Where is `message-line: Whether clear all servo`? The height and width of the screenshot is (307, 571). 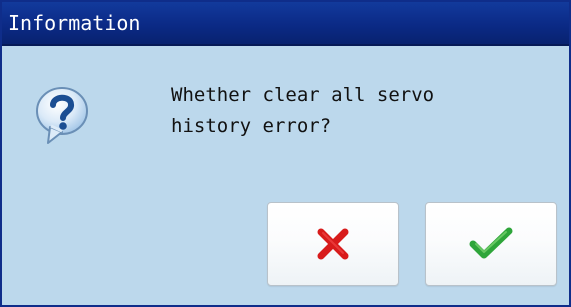
message-line: Whether clear all servo is located at coordinates (303, 95).